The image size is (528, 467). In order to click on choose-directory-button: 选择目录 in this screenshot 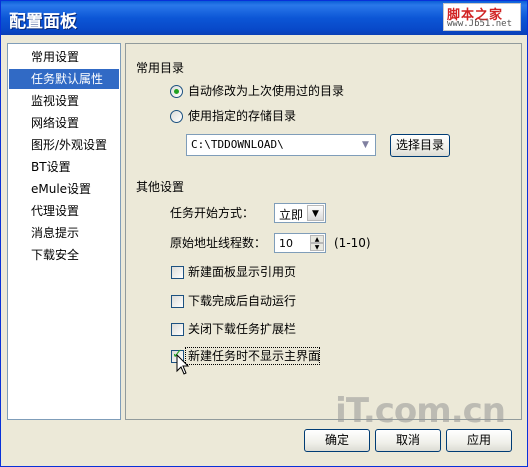, I will do `click(420, 145)`.